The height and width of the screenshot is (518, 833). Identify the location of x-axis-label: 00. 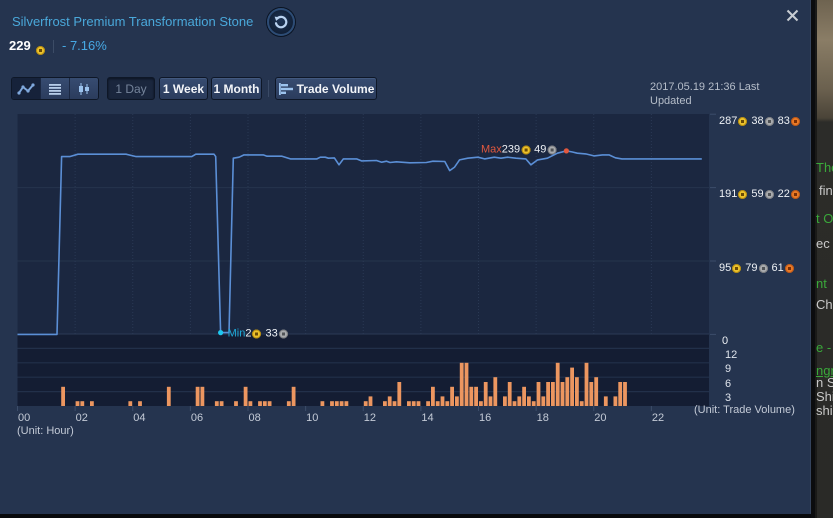
(24, 418).